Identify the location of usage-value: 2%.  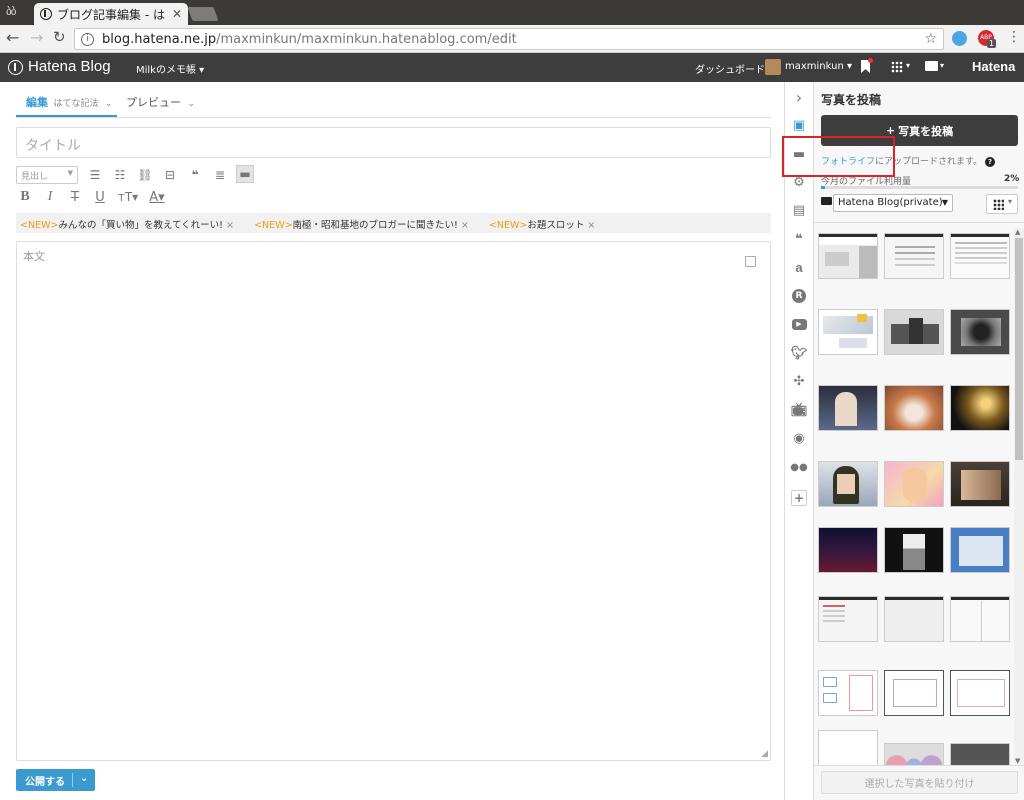
(1012, 179).